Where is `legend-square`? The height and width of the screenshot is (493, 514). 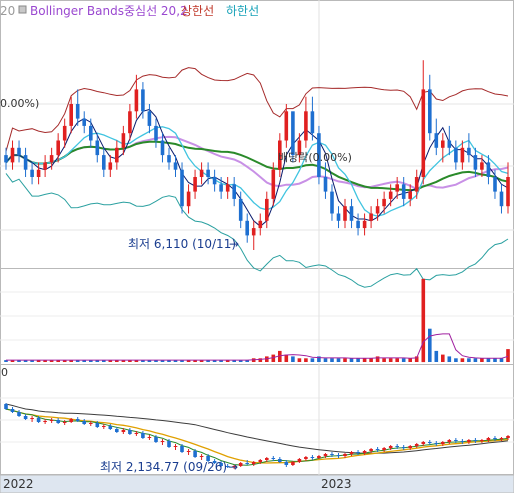 legend-square is located at coordinates (22, 9).